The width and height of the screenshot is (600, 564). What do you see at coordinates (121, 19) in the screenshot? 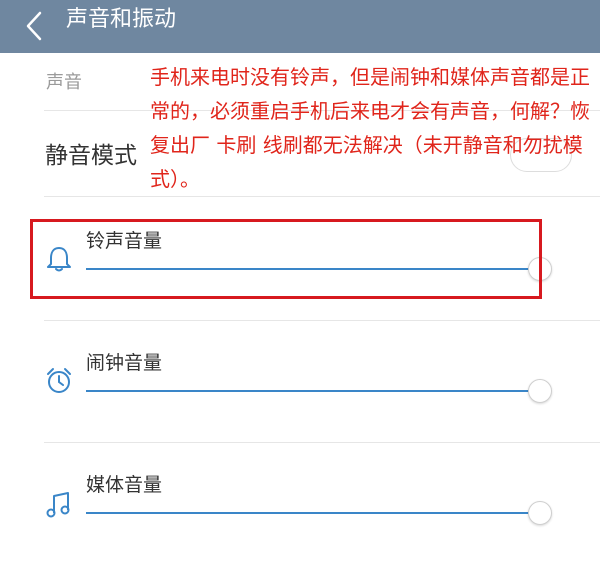
I see `page-title: 声音和振动` at bounding box center [121, 19].